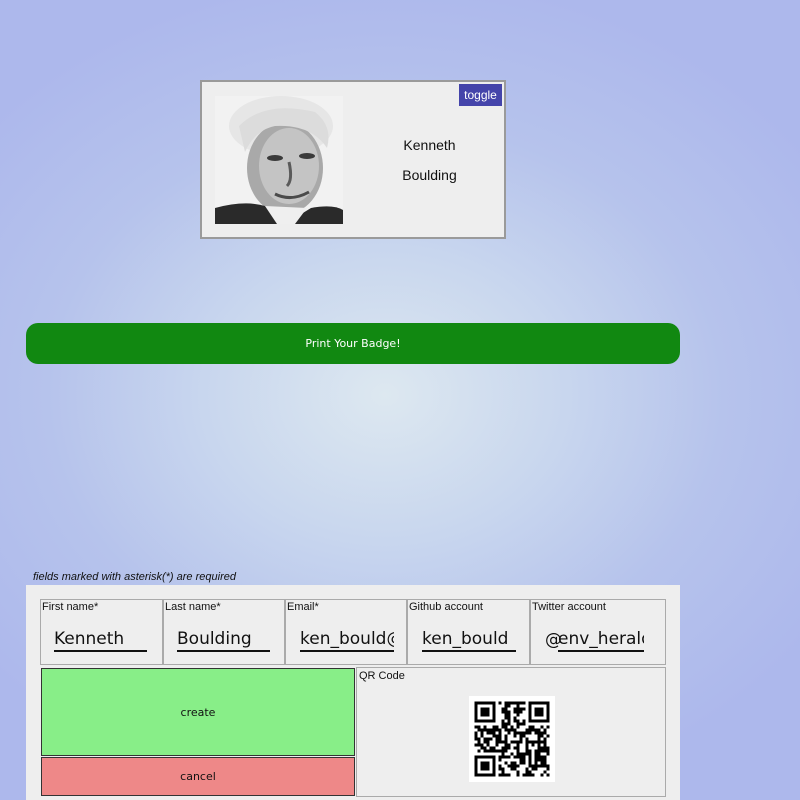 The width and height of the screenshot is (800, 800). I want to click on last-name-cell: Last name*, so click(224, 632).